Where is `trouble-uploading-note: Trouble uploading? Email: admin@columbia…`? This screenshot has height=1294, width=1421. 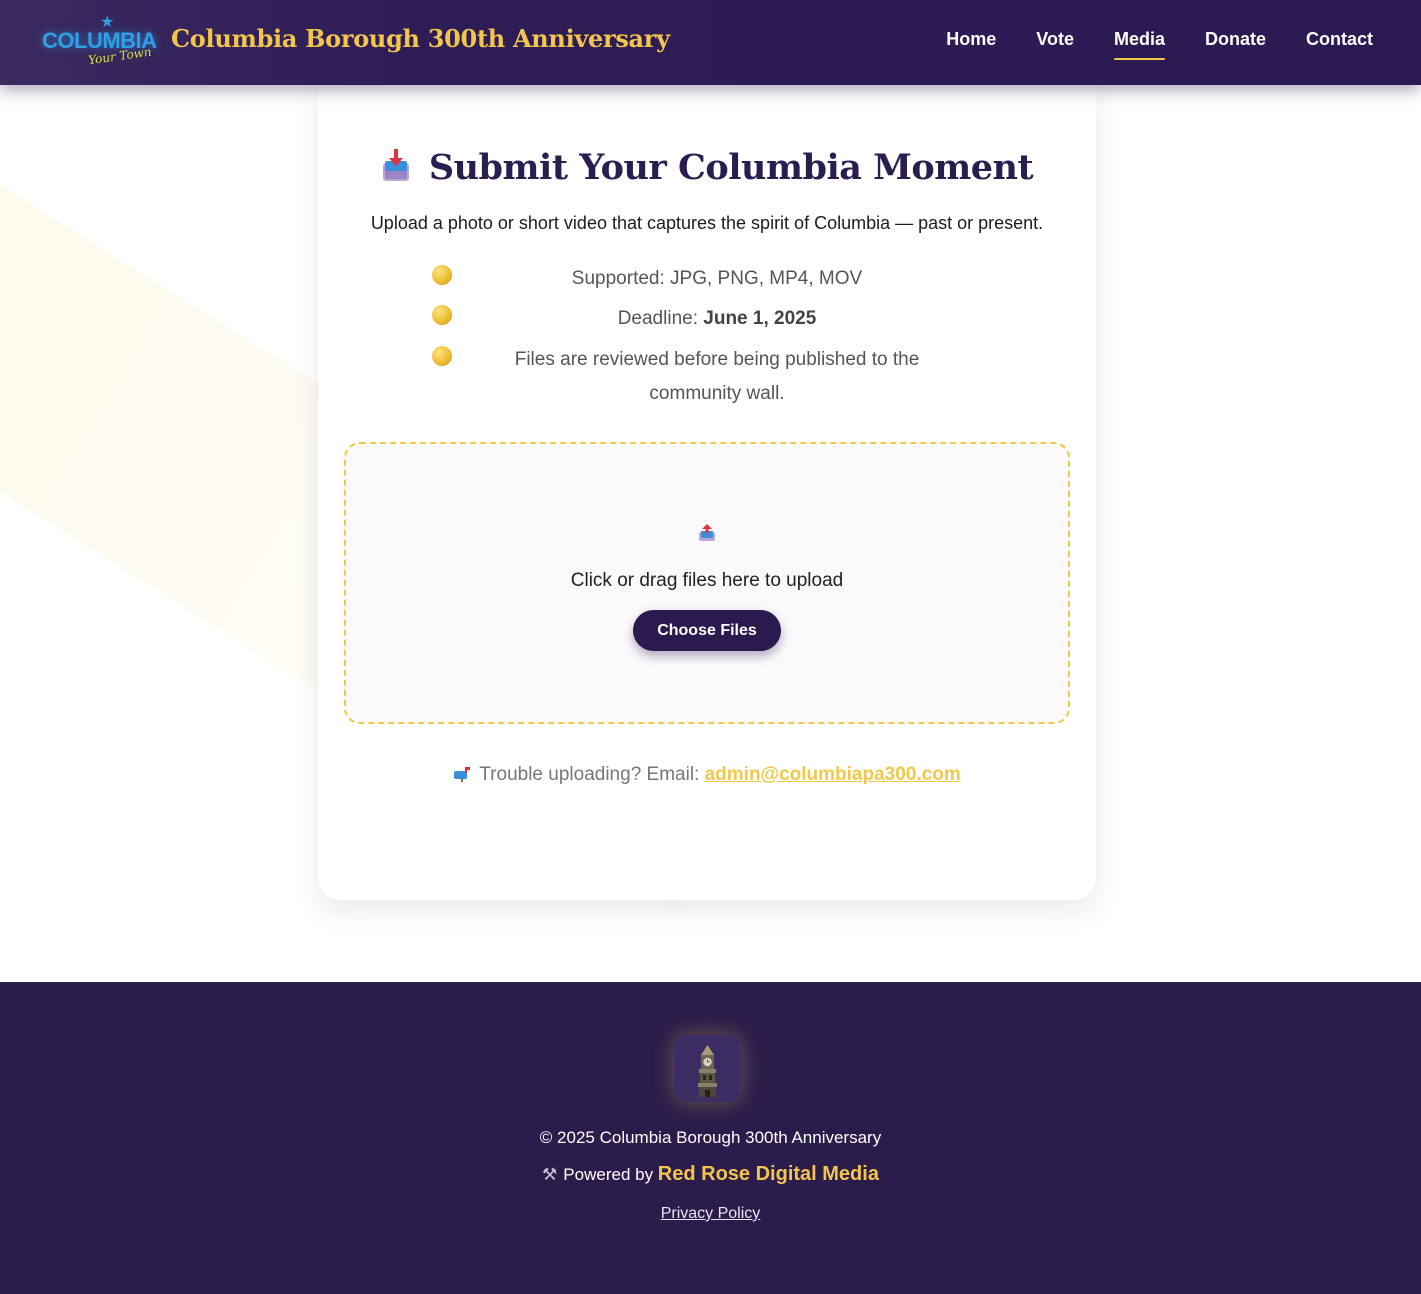
trouble-uploading-note: Trouble uploading? Email: admin@columbia… is located at coordinates (707, 775).